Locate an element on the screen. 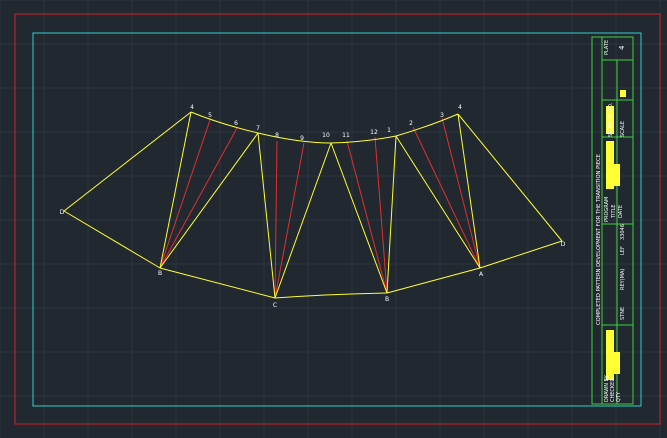 This screenshot has height=438, width=667. label-top-11: 11 is located at coordinates (346, 135).